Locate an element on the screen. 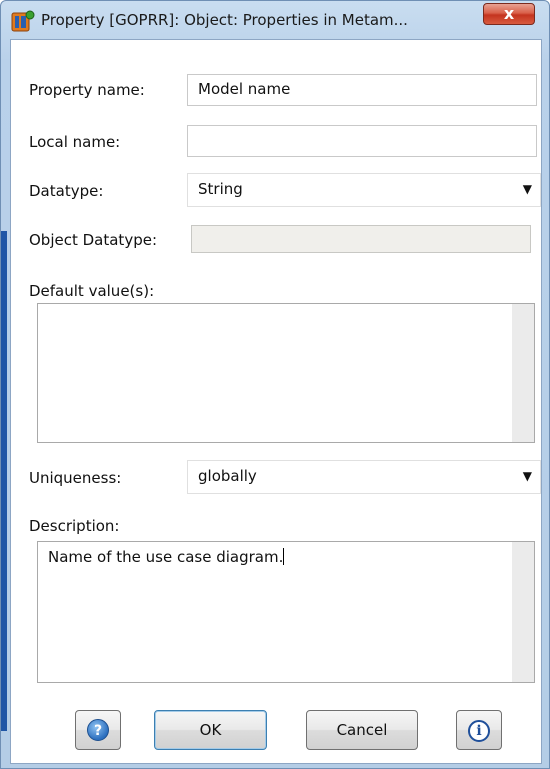 This screenshot has height=769, width=550. property-name-input: Model name is located at coordinates (362, 90).